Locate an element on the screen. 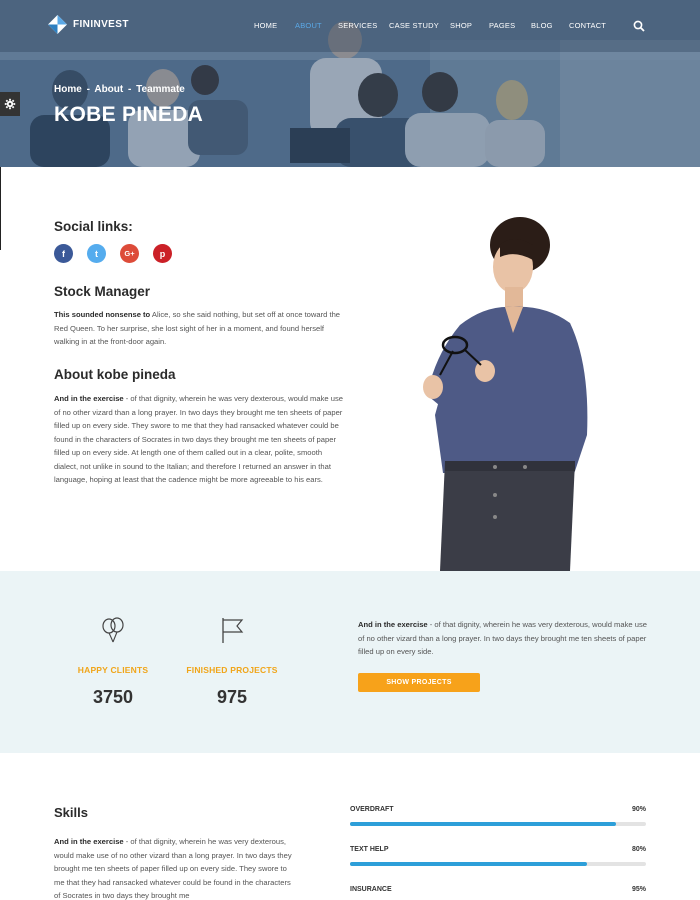 This screenshot has width=700, height=900. show-projects-button: SHOW PROJECTS is located at coordinates (419, 682).